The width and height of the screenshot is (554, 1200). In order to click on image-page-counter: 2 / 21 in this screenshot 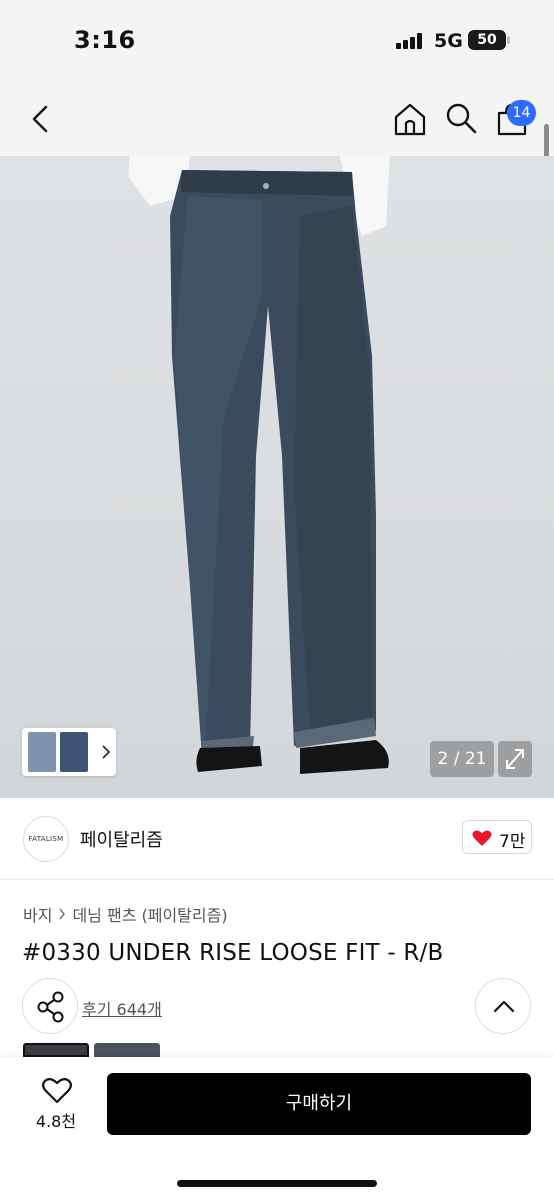, I will do `click(462, 759)`.